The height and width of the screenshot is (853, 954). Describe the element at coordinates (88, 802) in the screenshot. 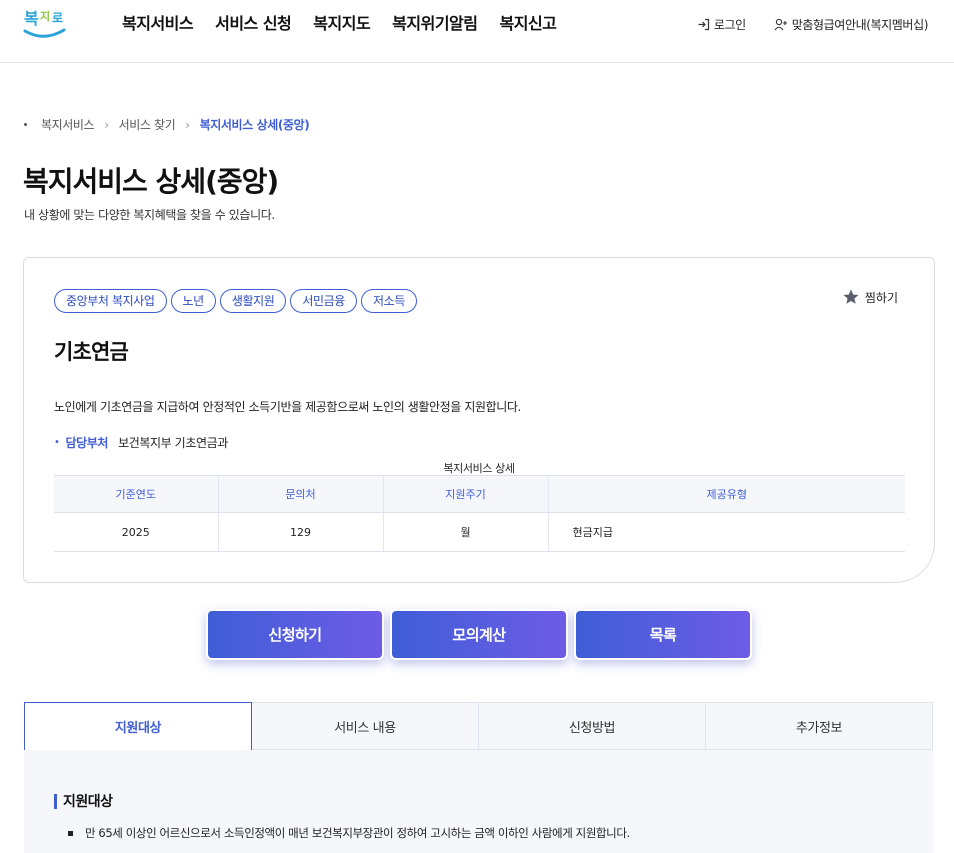

I see `section-title-text: 지원대상` at that location.